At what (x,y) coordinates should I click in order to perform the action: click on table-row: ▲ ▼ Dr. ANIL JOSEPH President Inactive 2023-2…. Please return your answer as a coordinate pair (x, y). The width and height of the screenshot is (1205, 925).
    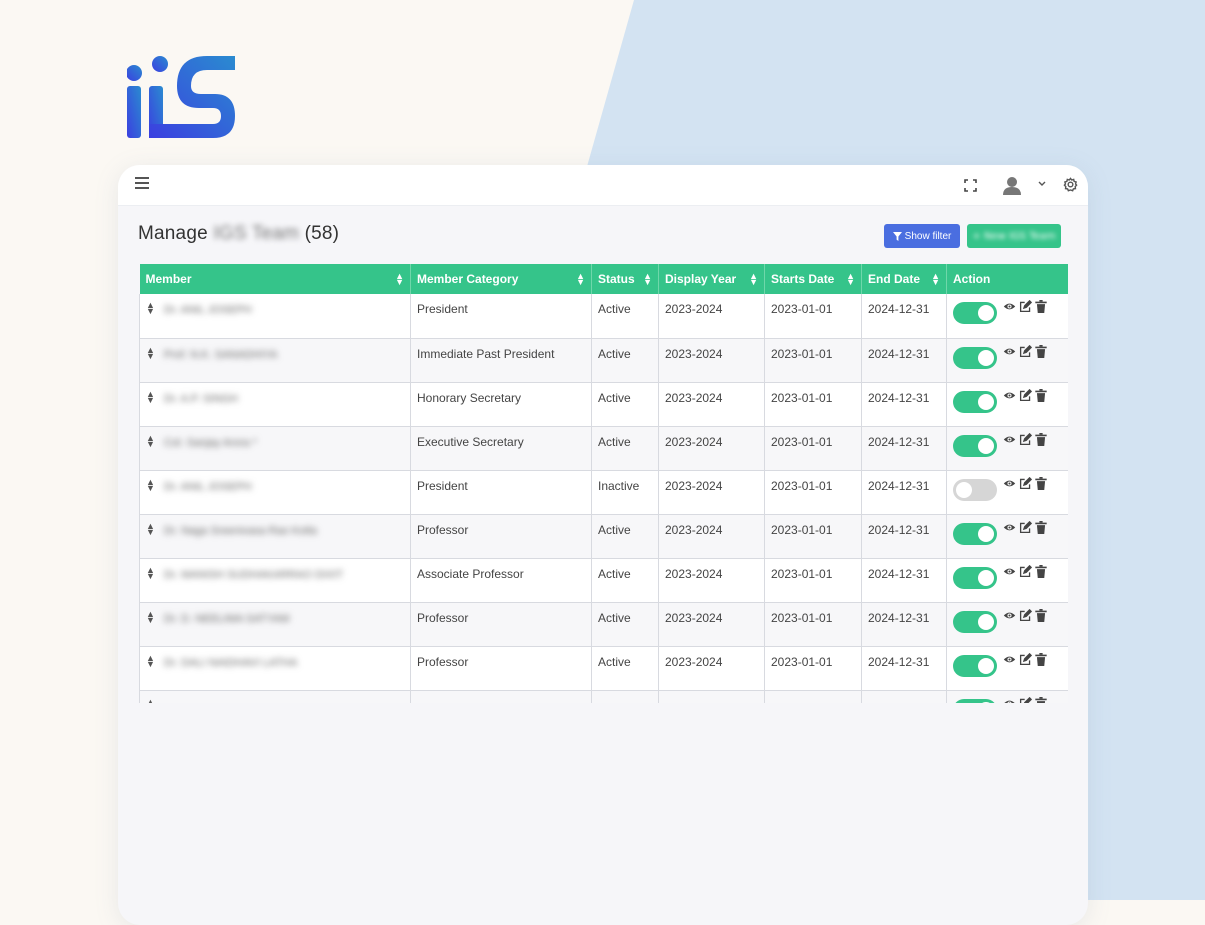
    Looking at the image, I should click on (603, 492).